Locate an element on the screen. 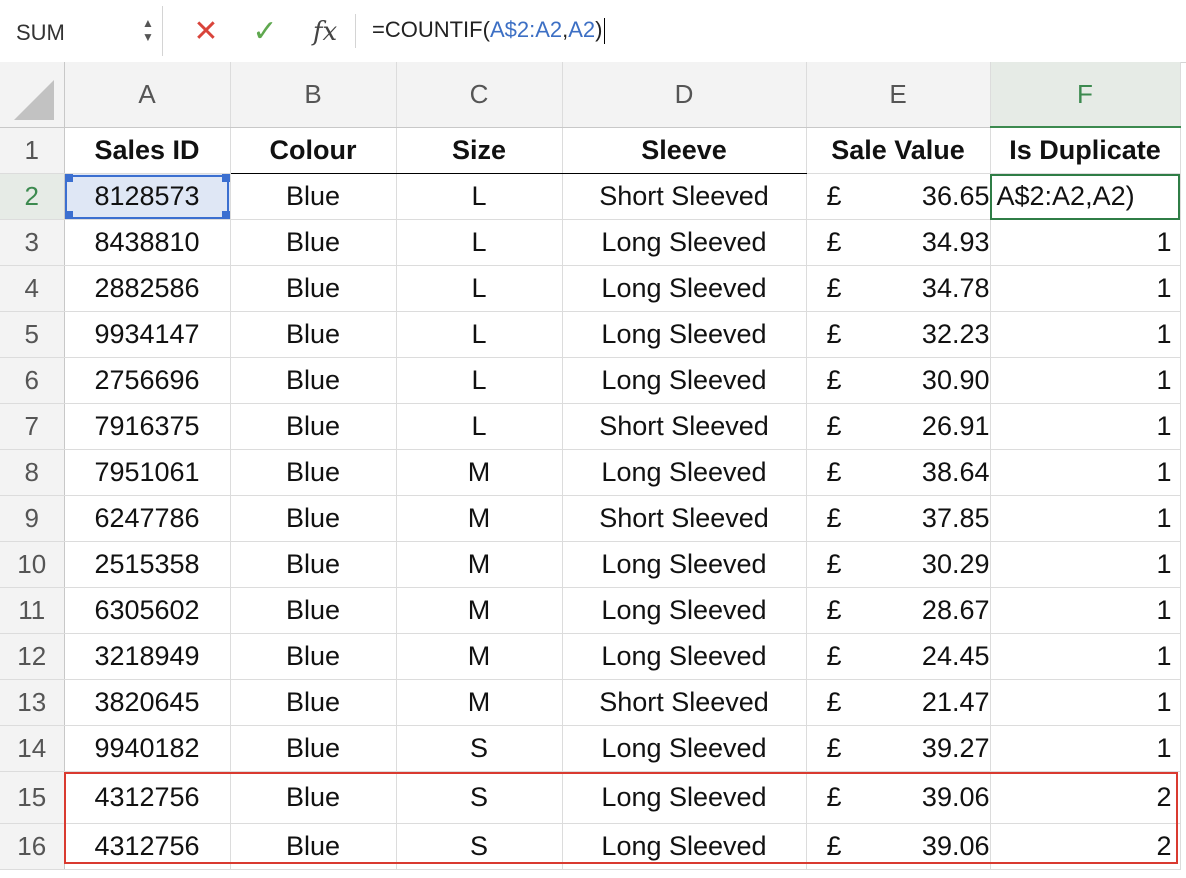 The height and width of the screenshot is (878, 1186). cell-sales-id: 7916375 is located at coordinates (147, 426).